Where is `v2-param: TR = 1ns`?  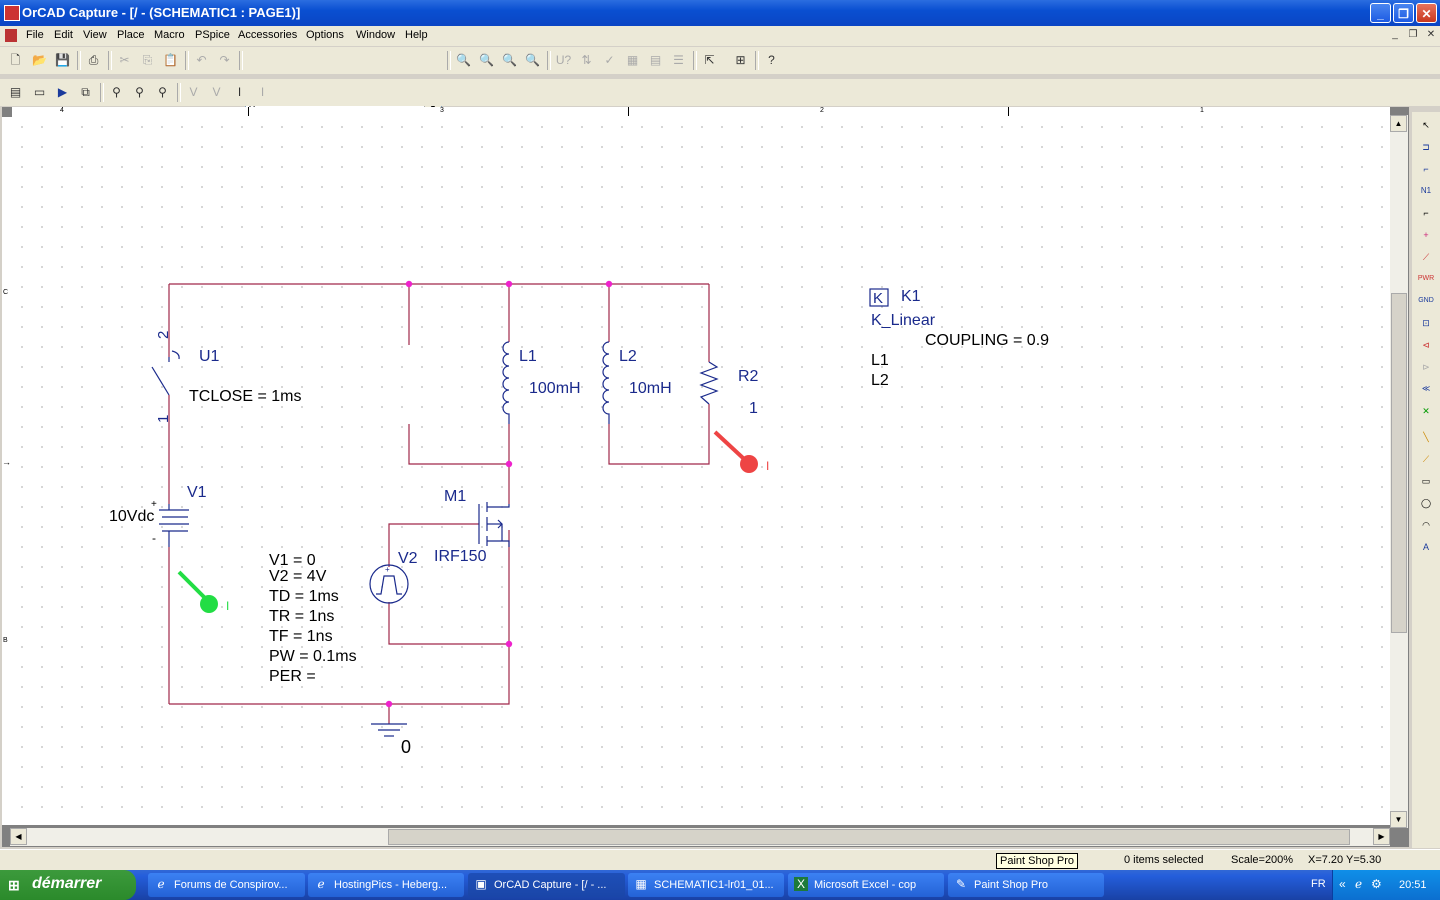
v2-param: TR = 1ns is located at coordinates (301, 616).